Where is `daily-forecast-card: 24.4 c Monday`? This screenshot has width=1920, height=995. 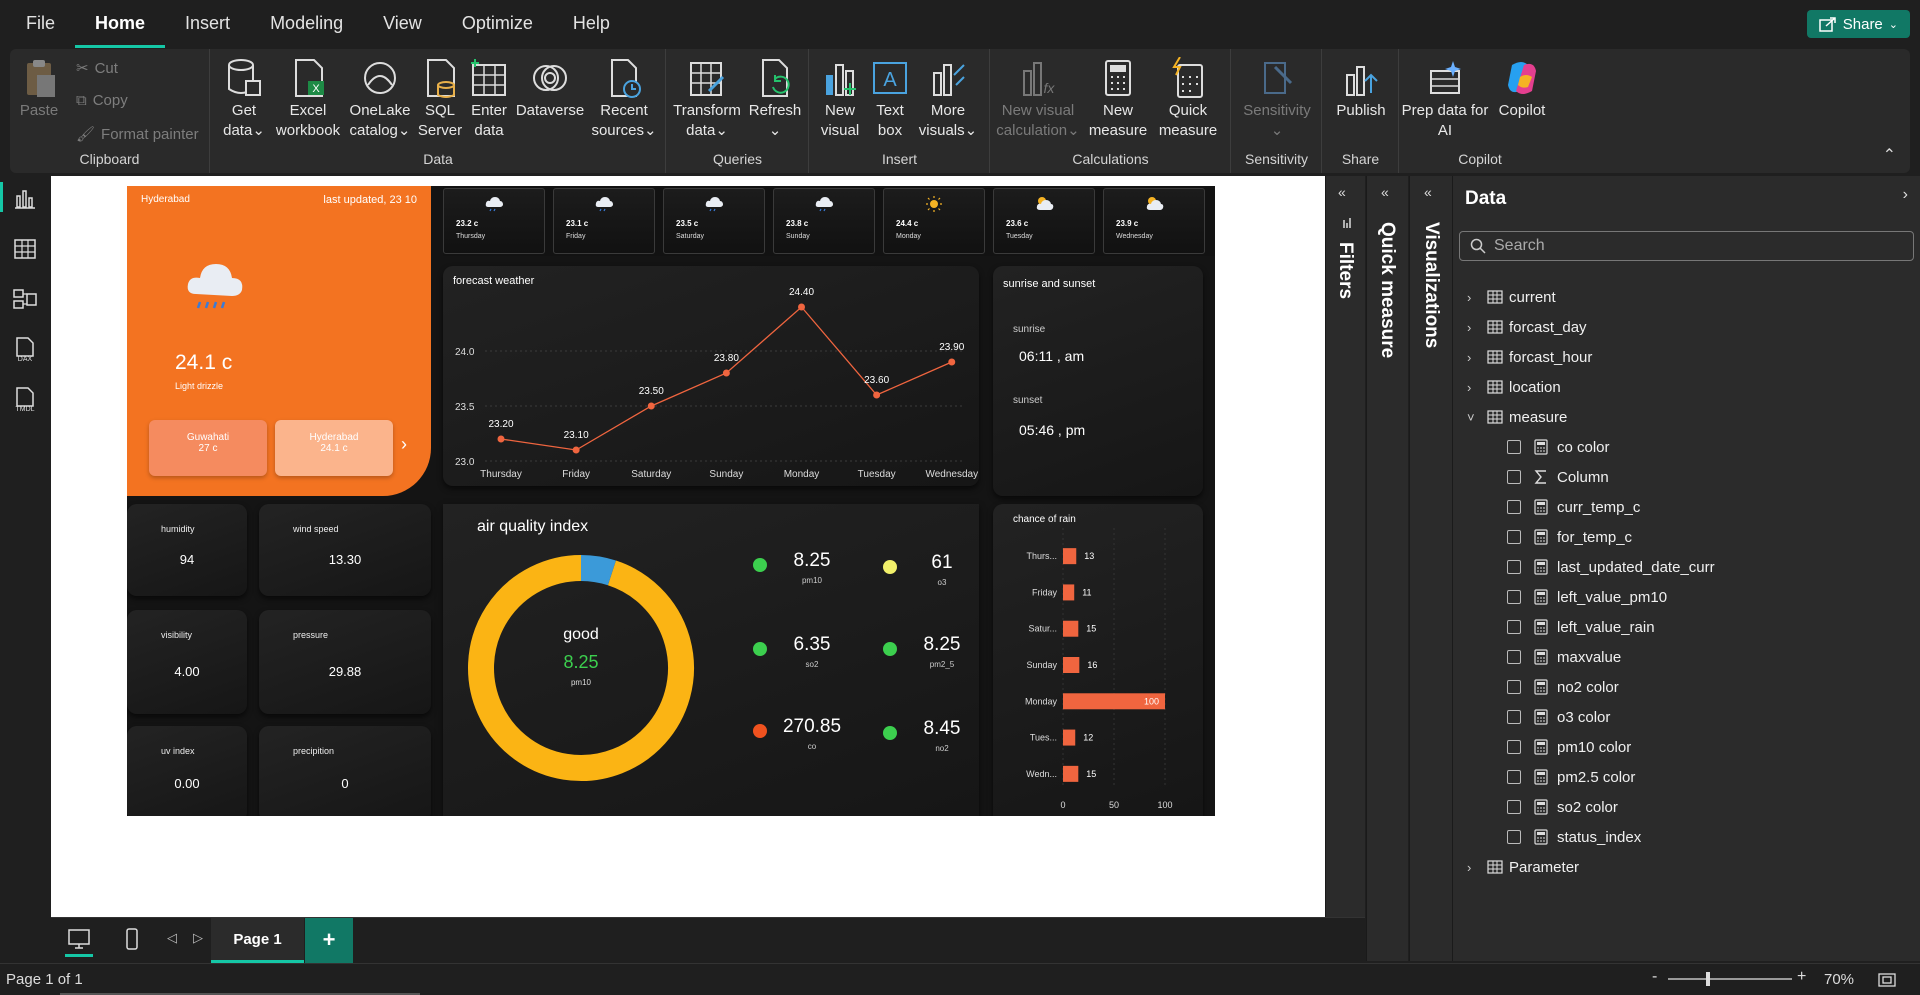 daily-forecast-card: 24.4 c Monday is located at coordinates (934, 221).